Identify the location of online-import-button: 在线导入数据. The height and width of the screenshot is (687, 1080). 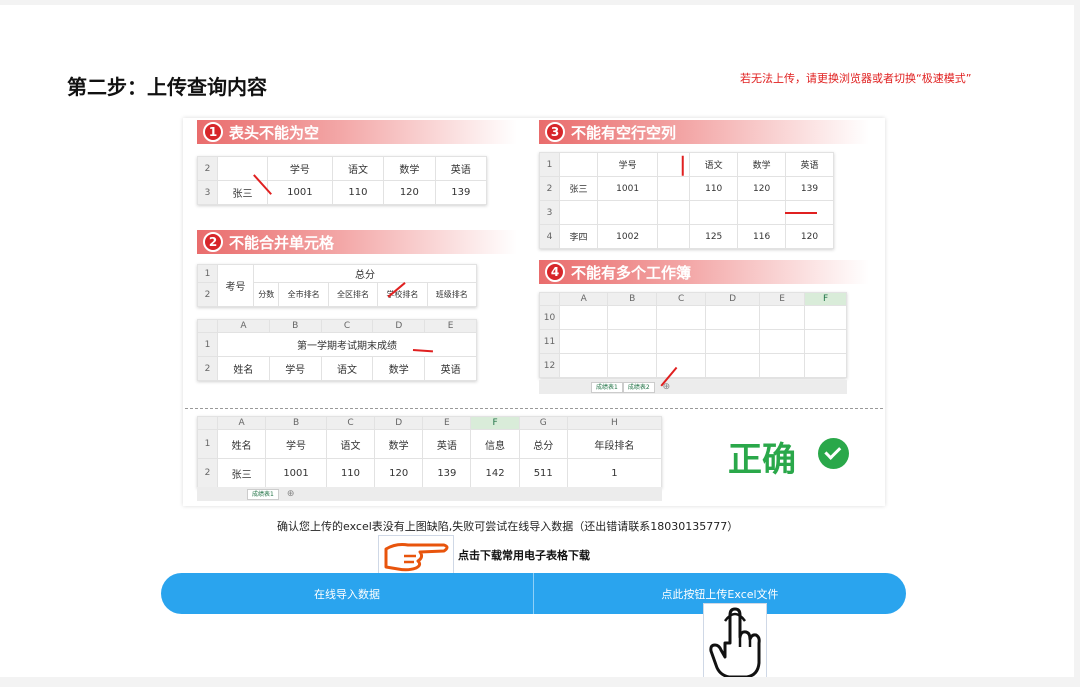
(347, 593).